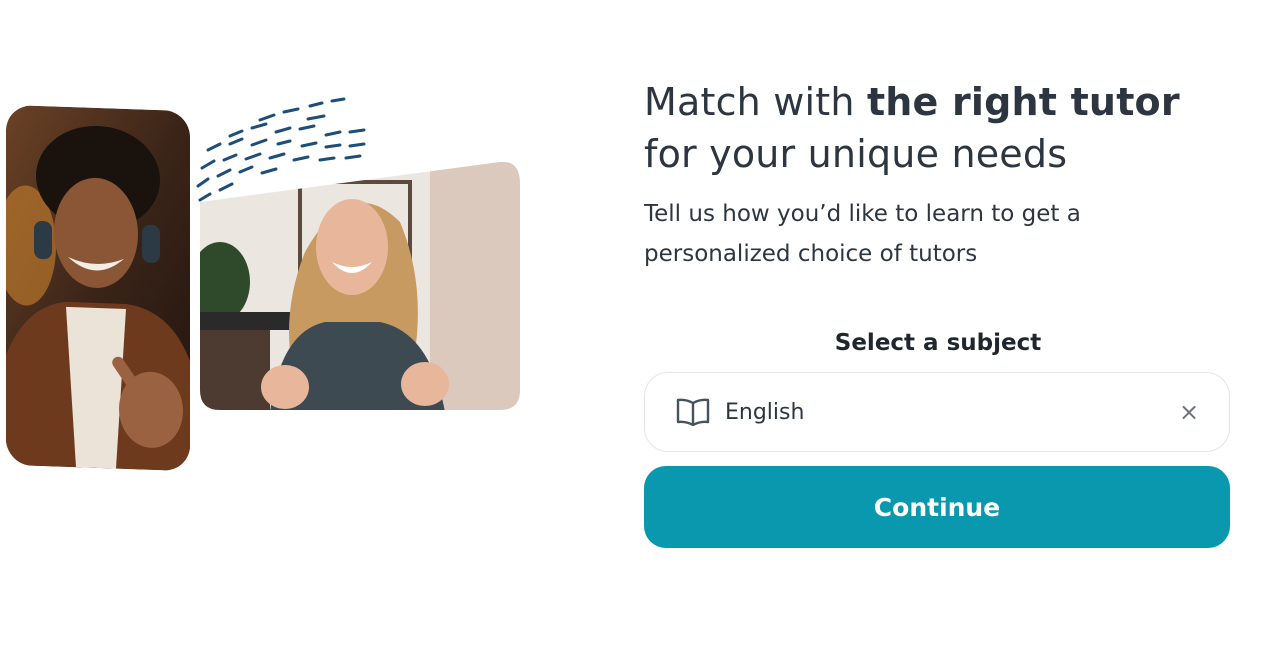 The image size is (1272, 663). I want to click on headline-post: for your unique needs, so click(856, 154).